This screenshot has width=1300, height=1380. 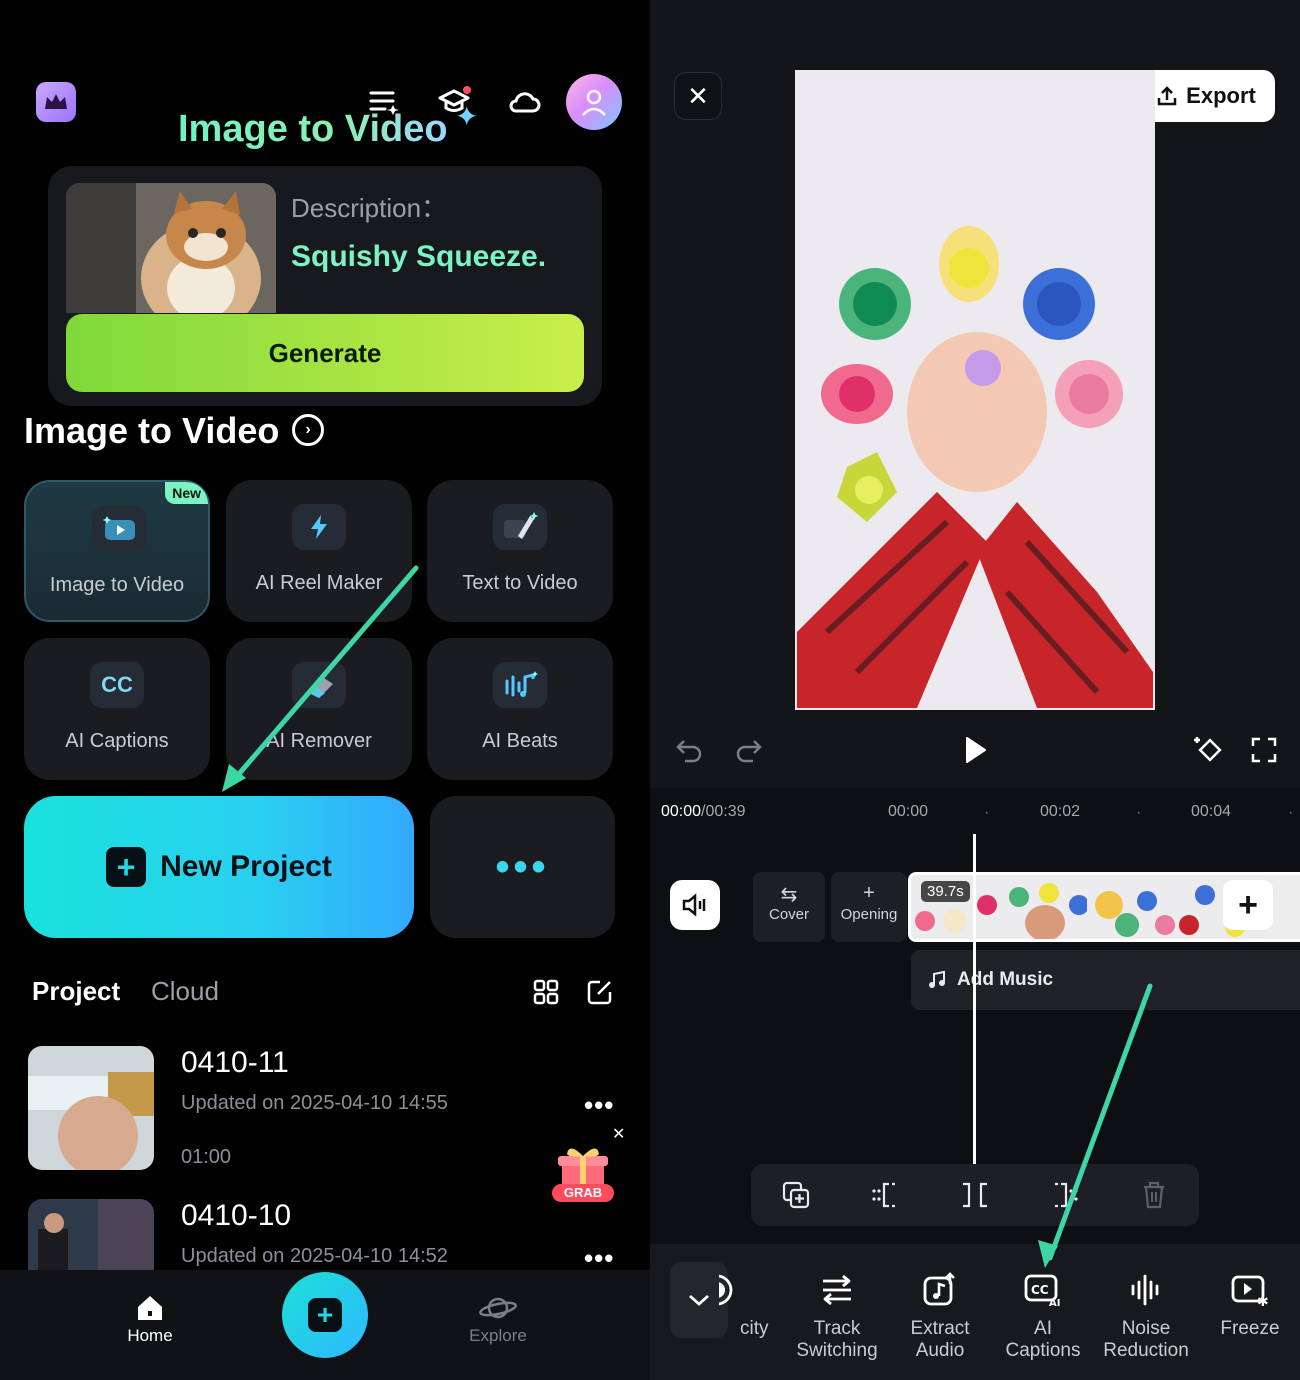 What do you see at coordinates (1250, 1328) in the screenshot?
I see `tool-label: Freeze` at bounding box center [1250, 1328].